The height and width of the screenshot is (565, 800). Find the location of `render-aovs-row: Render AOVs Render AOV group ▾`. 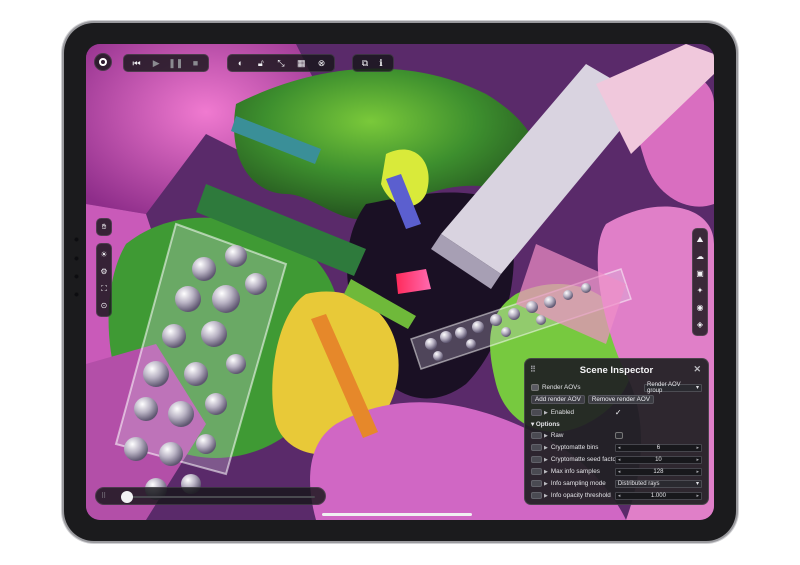

render-aovs-row: Render AOVs Render AOV group ▾ is located at coordinates (616, 387).